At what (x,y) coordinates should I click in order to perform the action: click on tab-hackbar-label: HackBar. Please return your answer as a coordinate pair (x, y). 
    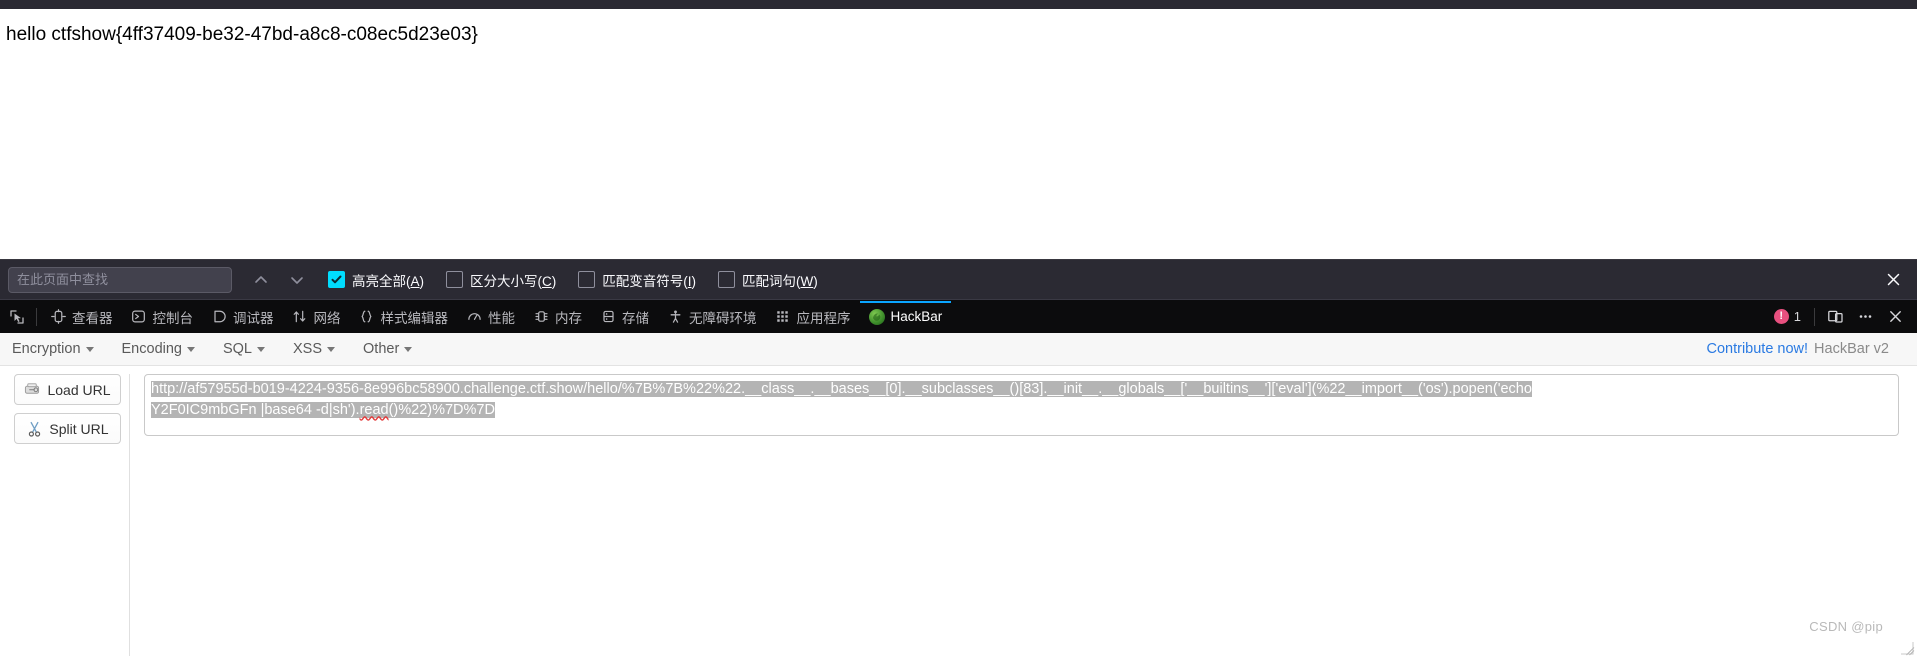
    Looking at the image, I should click on (916, 317).